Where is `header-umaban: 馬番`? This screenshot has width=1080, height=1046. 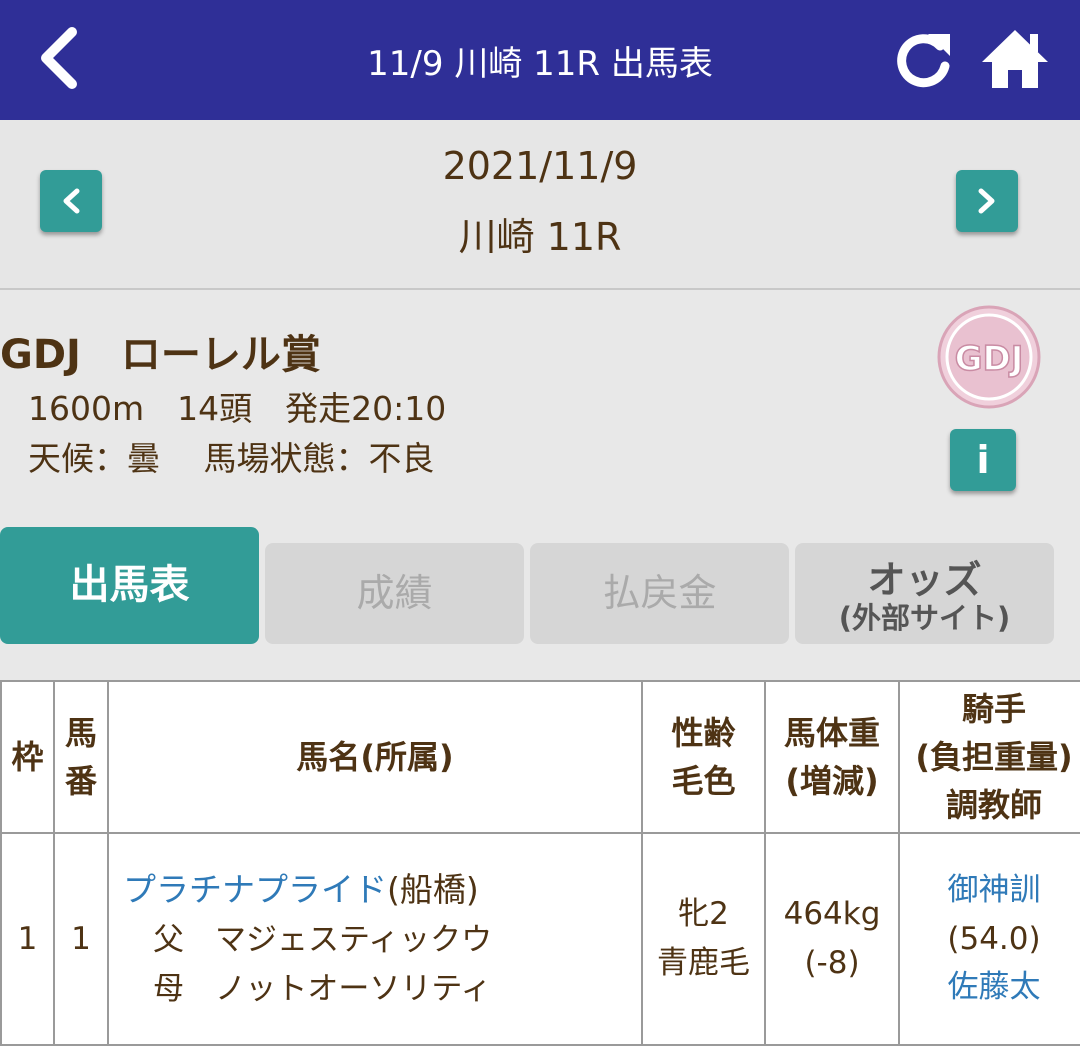 header-umaban: 馬番 is located at coordinates (81, 757).